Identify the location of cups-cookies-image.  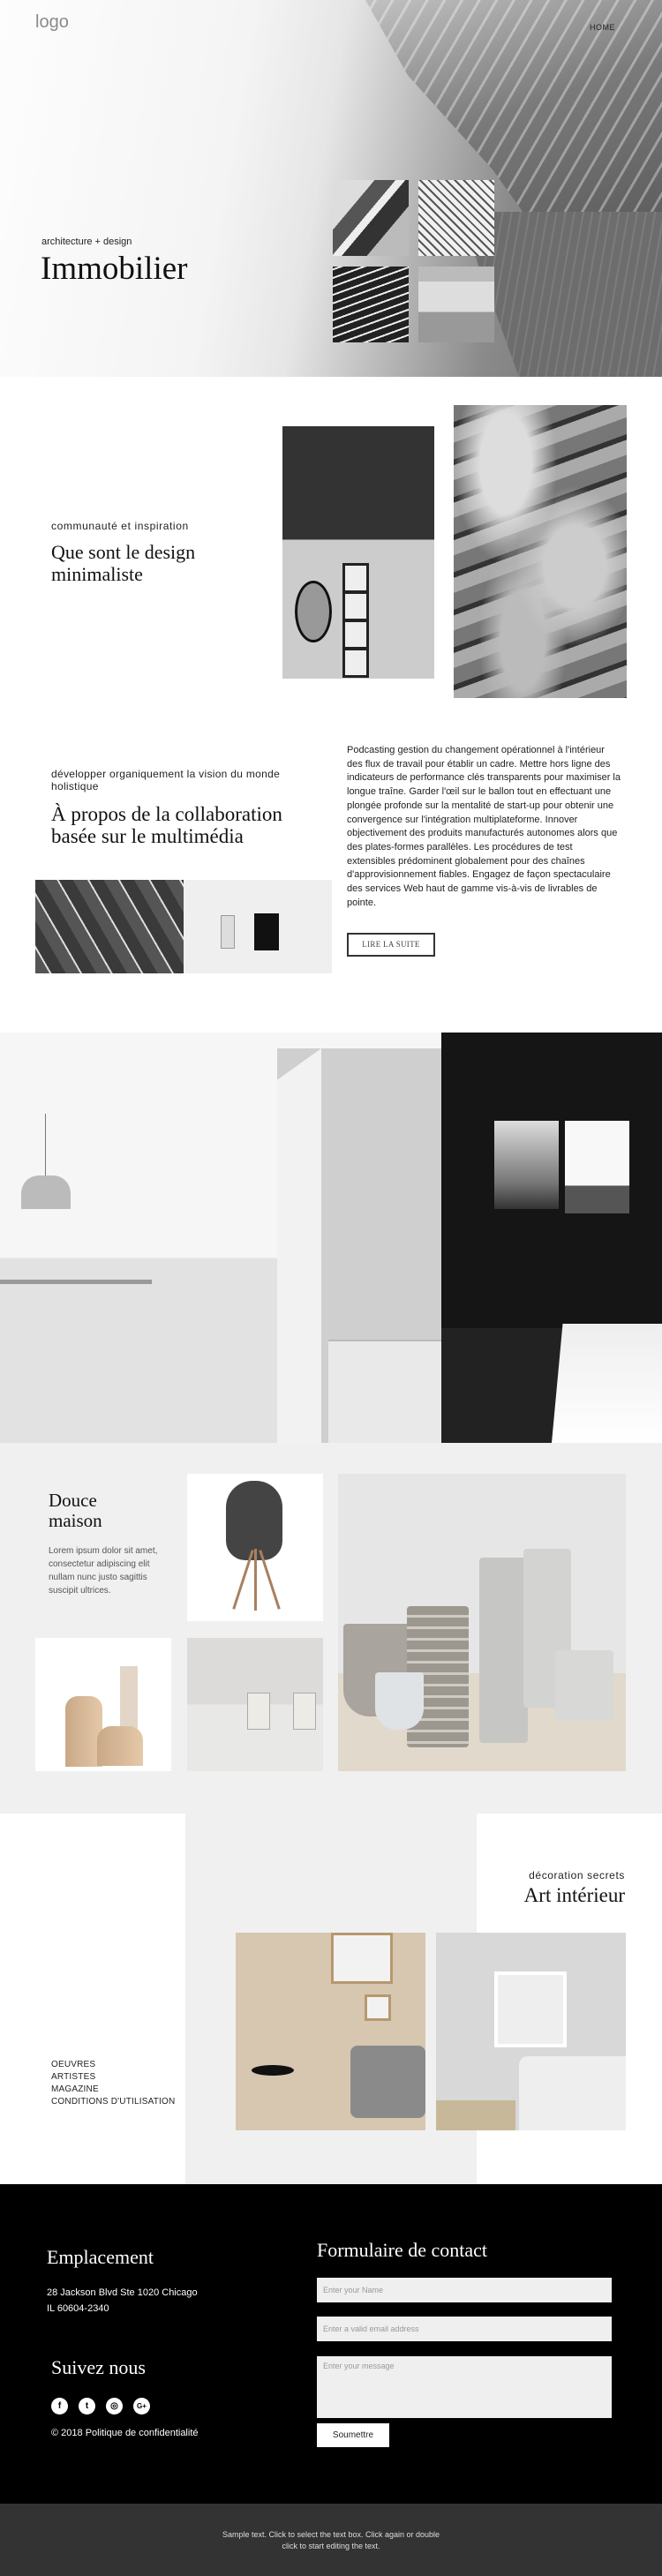
(255, 1704).